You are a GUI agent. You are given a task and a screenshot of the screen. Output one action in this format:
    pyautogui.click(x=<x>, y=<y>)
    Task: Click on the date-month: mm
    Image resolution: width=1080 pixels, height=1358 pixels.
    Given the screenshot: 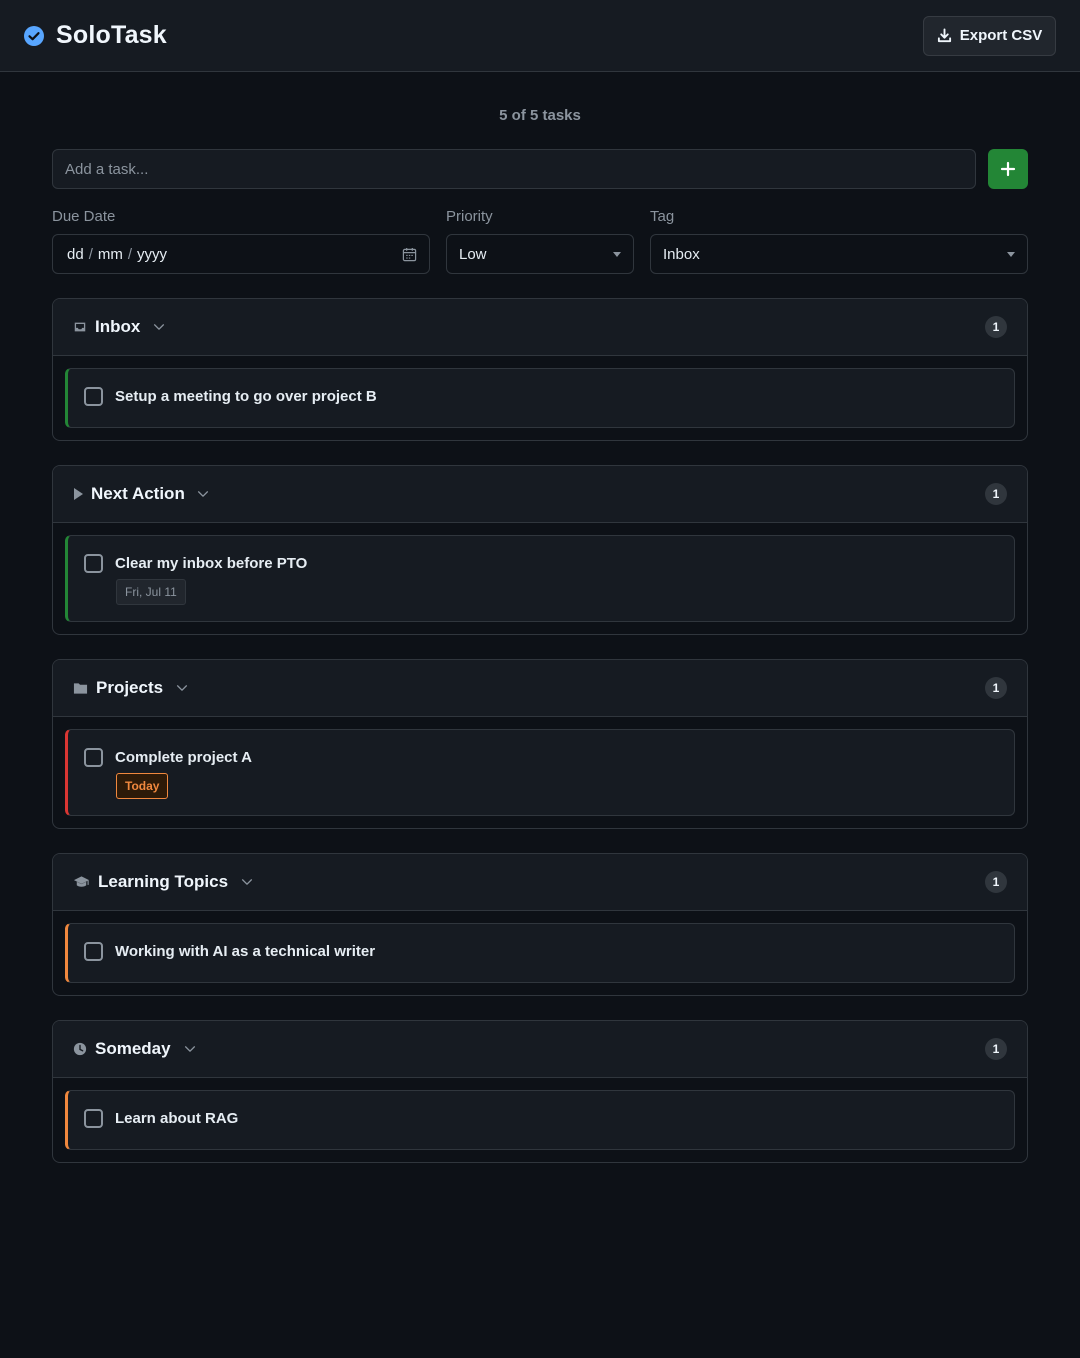 What is the action you would take?
    pyautogui.click(x=110, y=254)
    